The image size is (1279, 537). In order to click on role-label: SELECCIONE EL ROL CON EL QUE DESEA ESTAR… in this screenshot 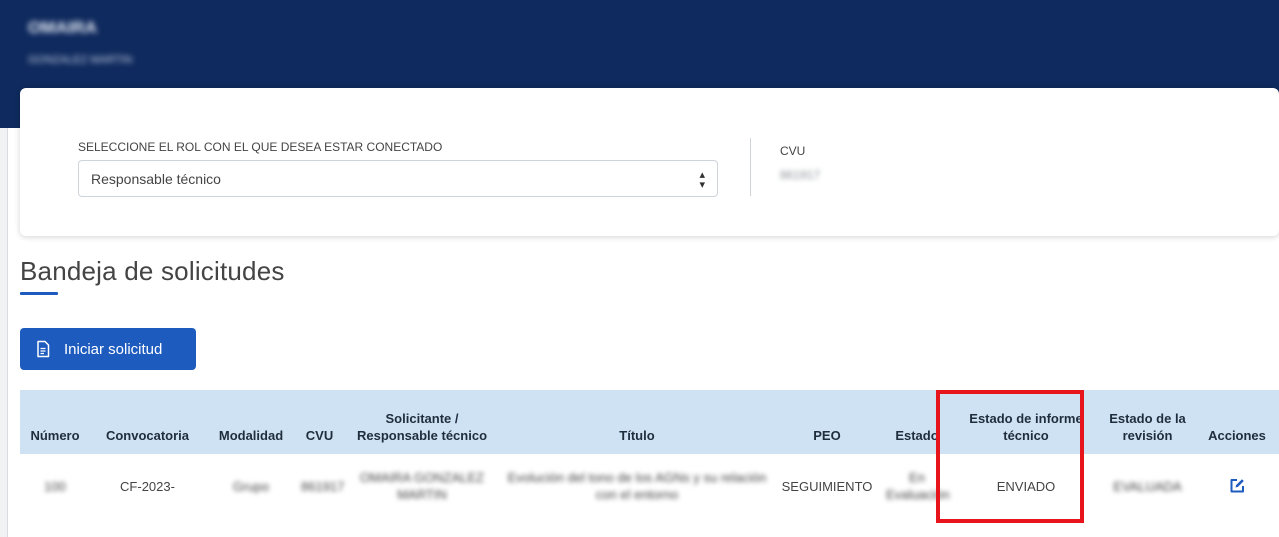, I will do `click(260, 147)`.